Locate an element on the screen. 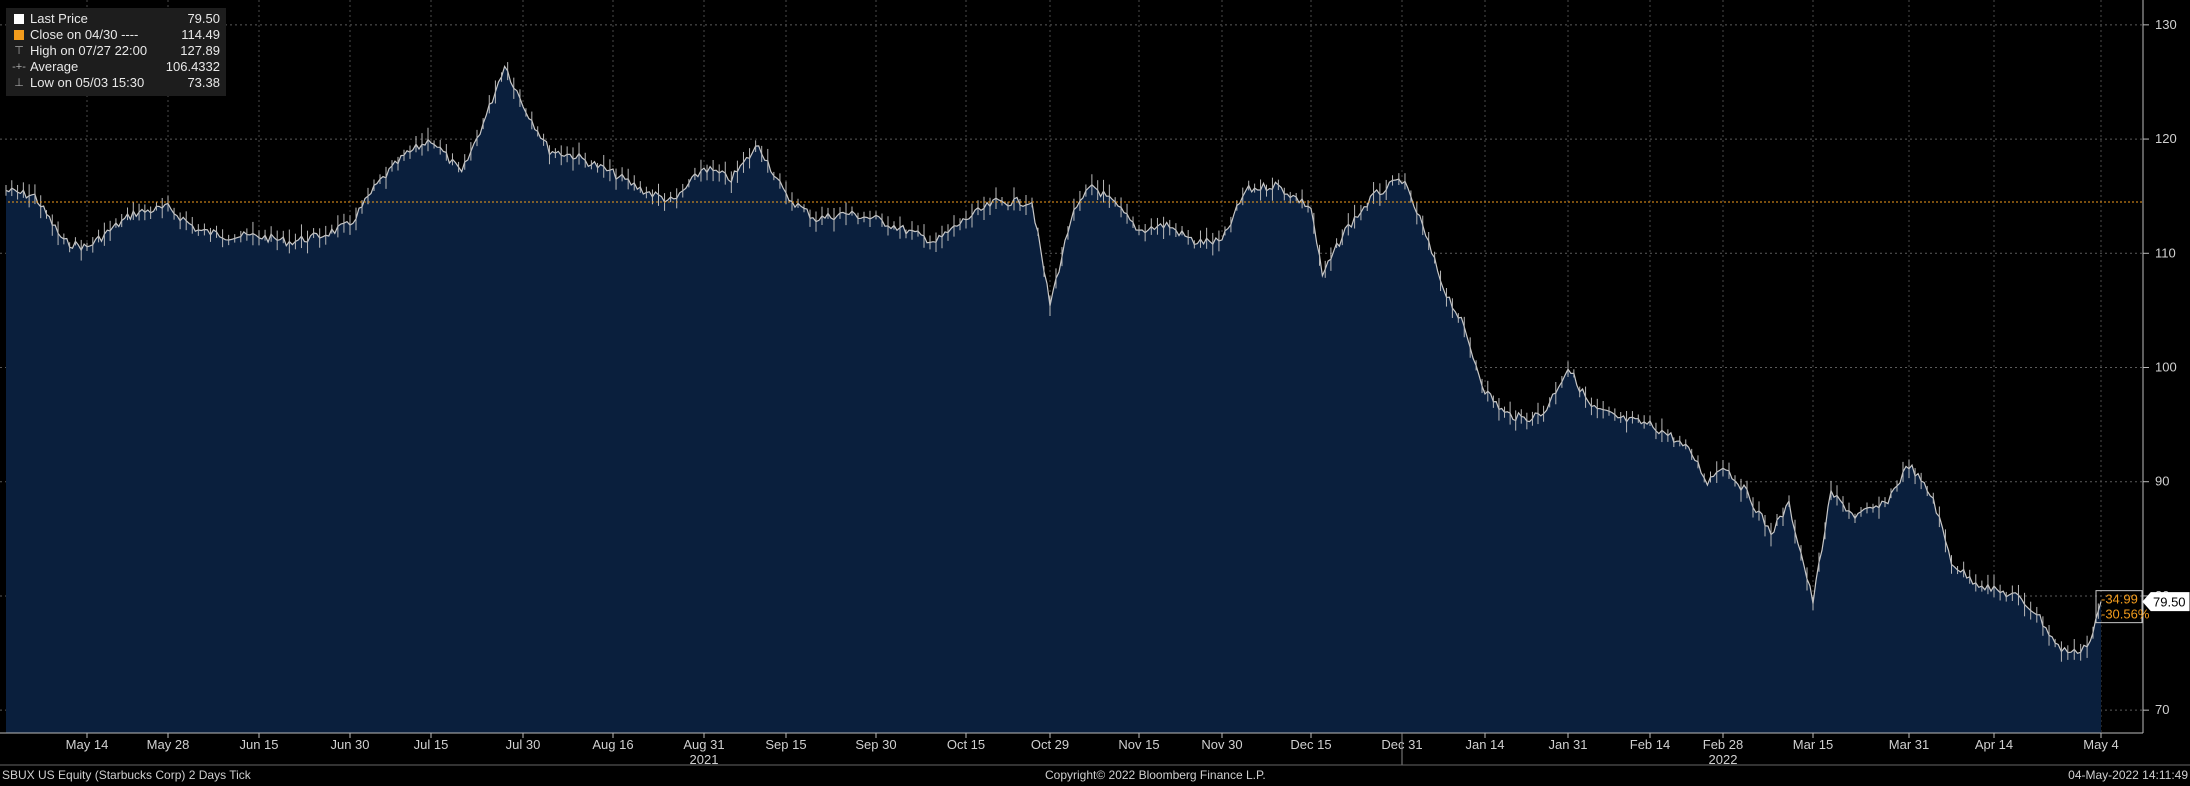  x-tick-label: Jan 14 is located at coordinates (1484, 744).